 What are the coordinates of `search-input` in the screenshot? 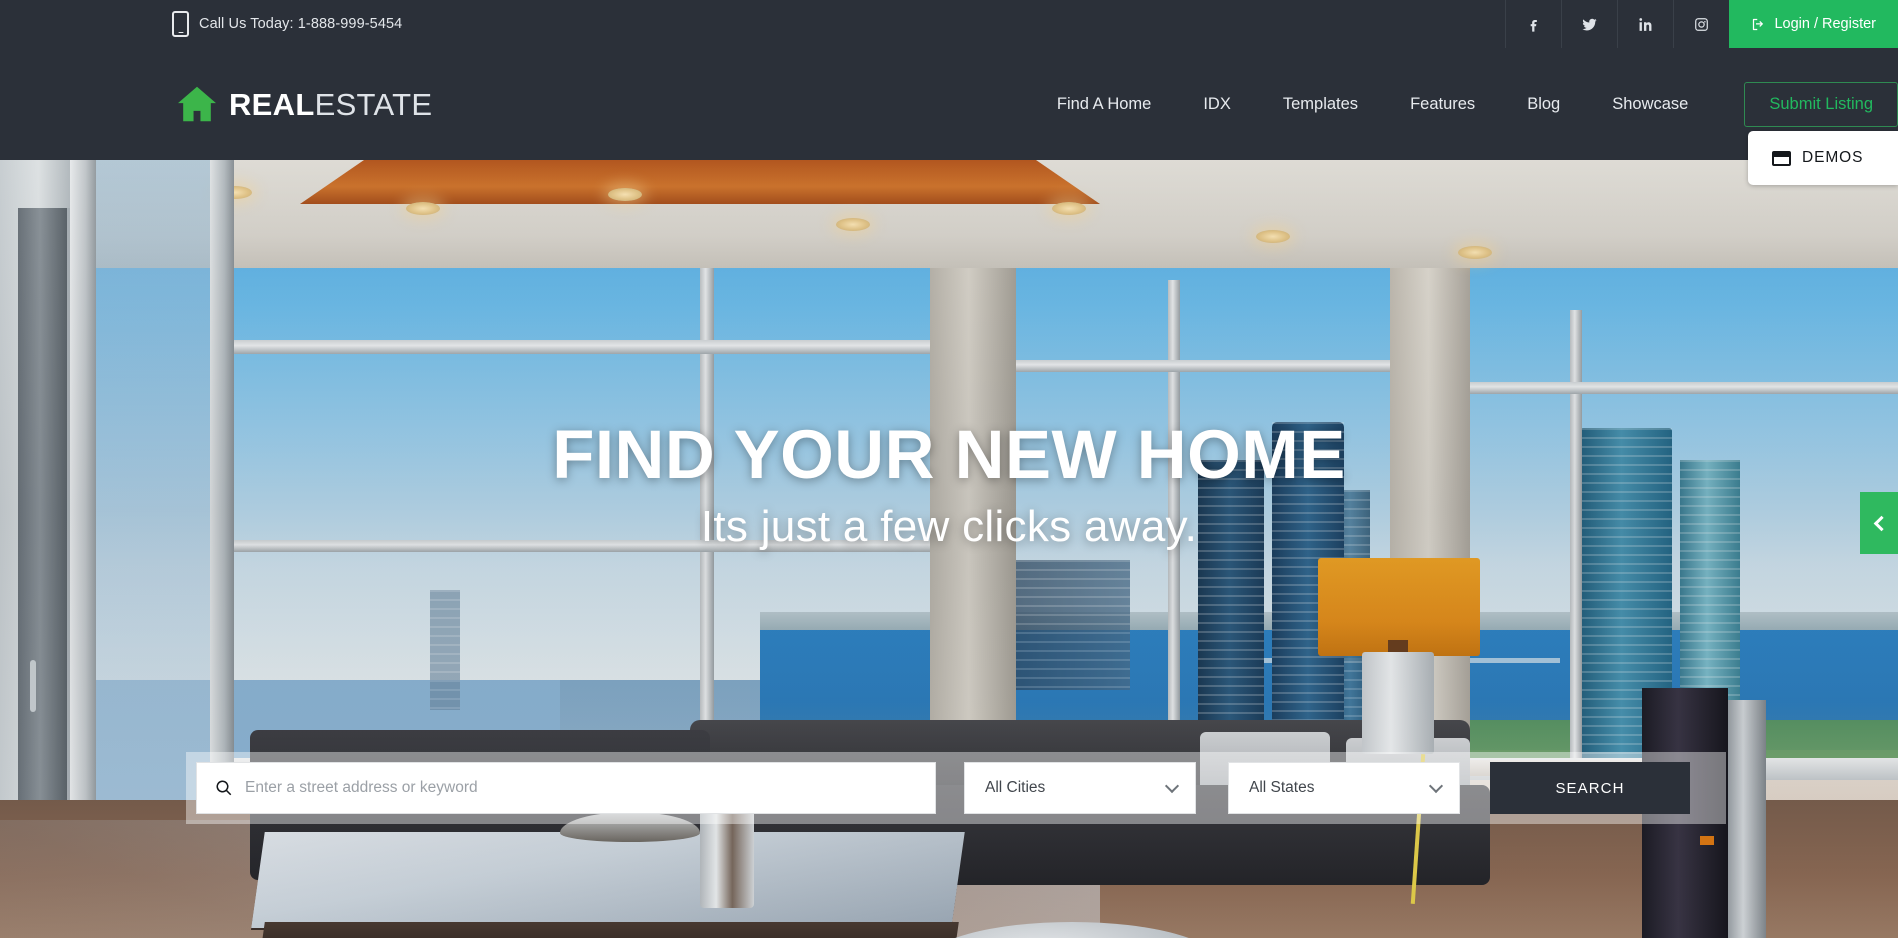 It's located at (581, 788).